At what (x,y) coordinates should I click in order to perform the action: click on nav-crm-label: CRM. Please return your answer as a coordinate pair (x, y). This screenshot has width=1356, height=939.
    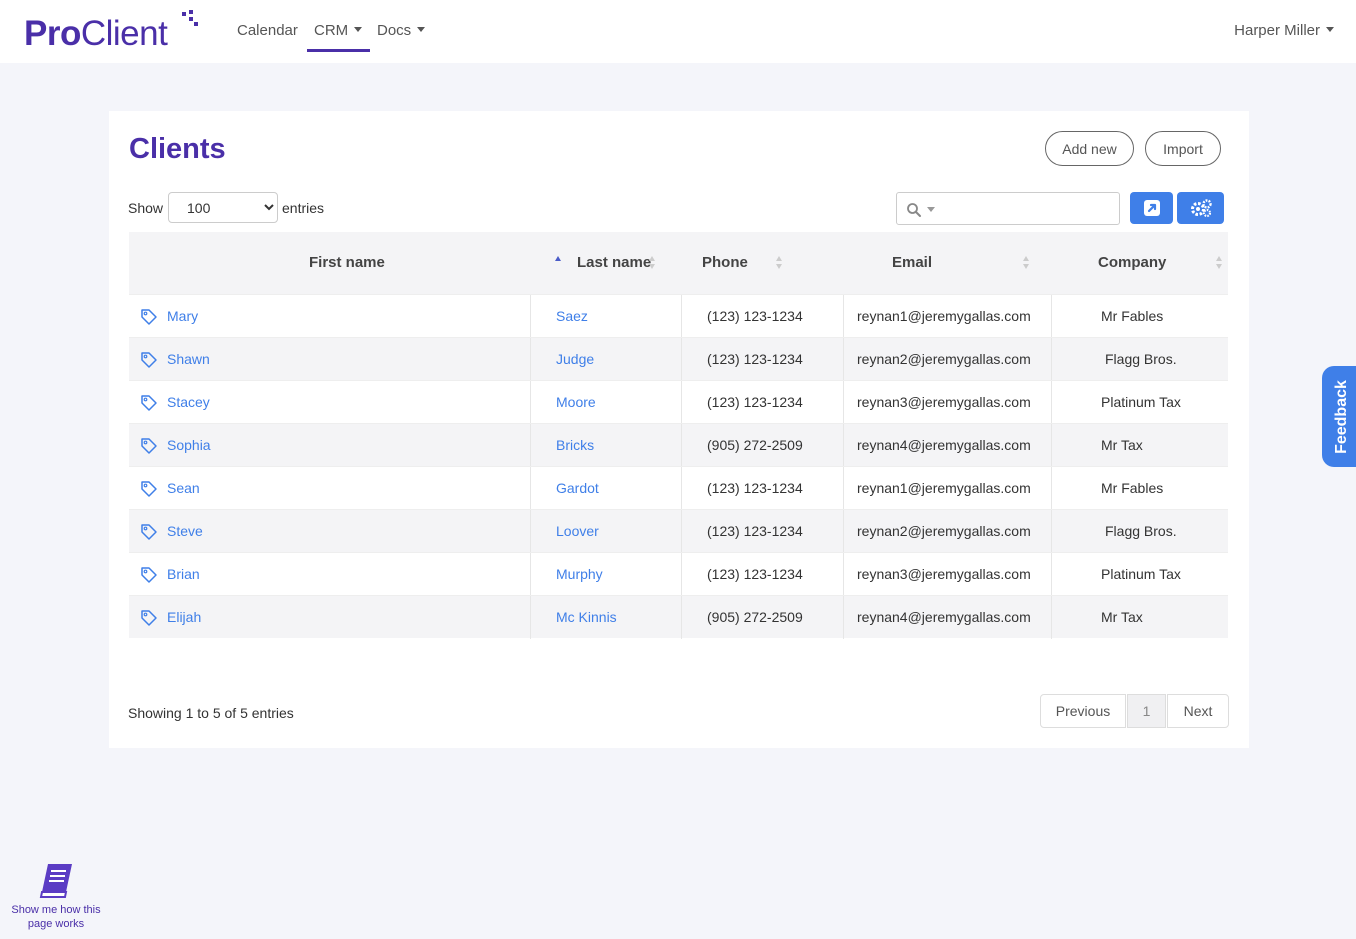
    Looking at the image, I should click on (331, 30).